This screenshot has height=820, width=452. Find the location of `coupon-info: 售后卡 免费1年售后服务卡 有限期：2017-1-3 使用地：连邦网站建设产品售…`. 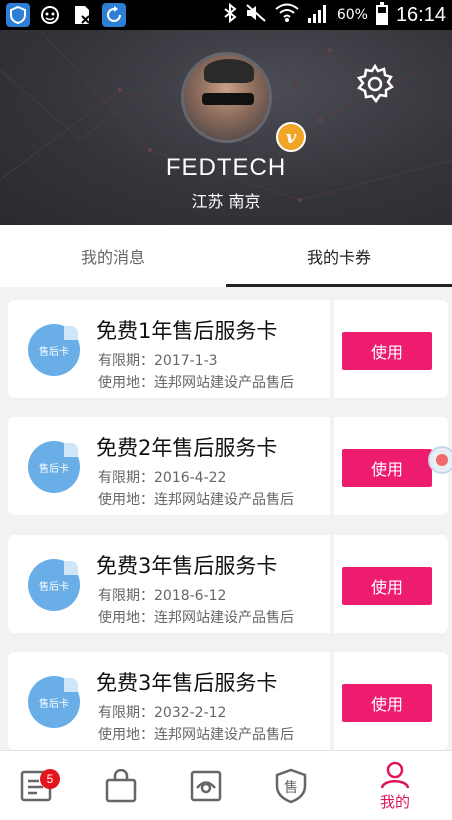

coupon-info: 售后卡 免费1年售后服务卡 有限期：2017-1-3 使用地：连邦网站建设产品售… is located at coordinates (169, 349).